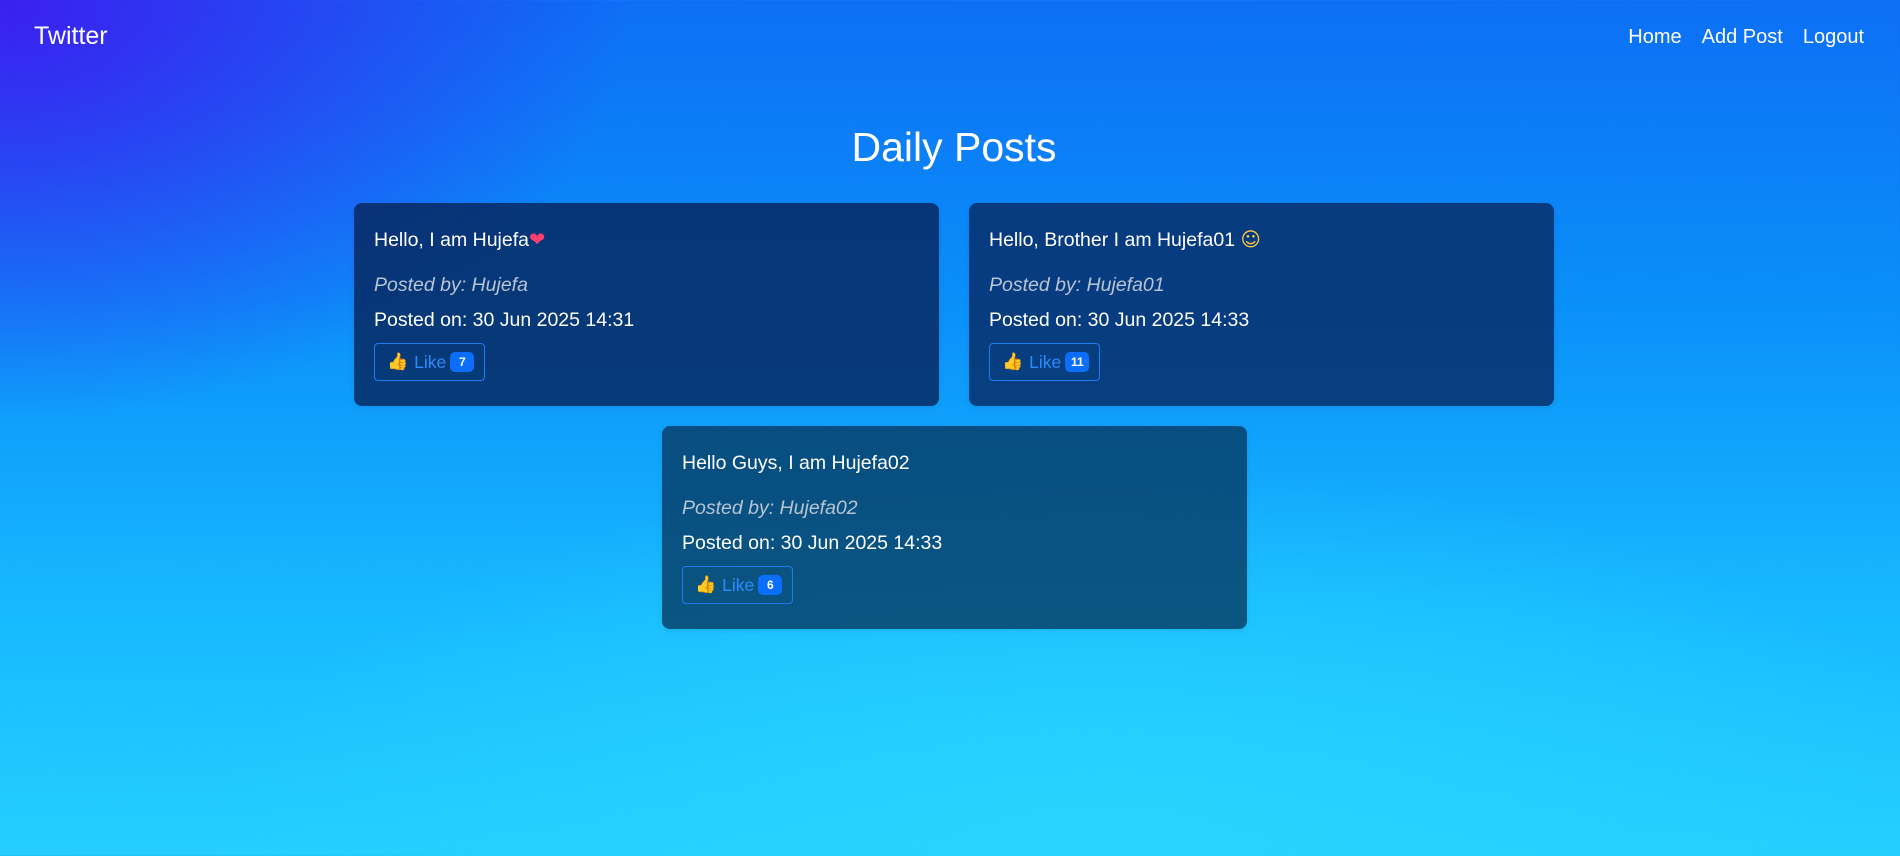 The image size is (1900, 856). Describe the element at coordinates (950, 38) in the screenshot. I see `navbar: Twitter Home Add Post Logout` at that location.